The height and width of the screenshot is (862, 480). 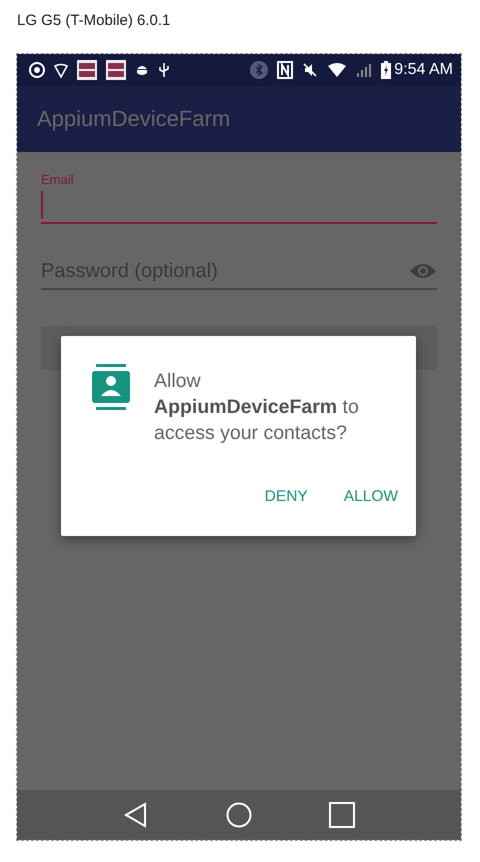 What do you see at coordinates (257, 407) in the screenshot?
I see `dialog-message: Allow AppiumDeviceFarm to access your contacts?` at bounding box center [257, 407].